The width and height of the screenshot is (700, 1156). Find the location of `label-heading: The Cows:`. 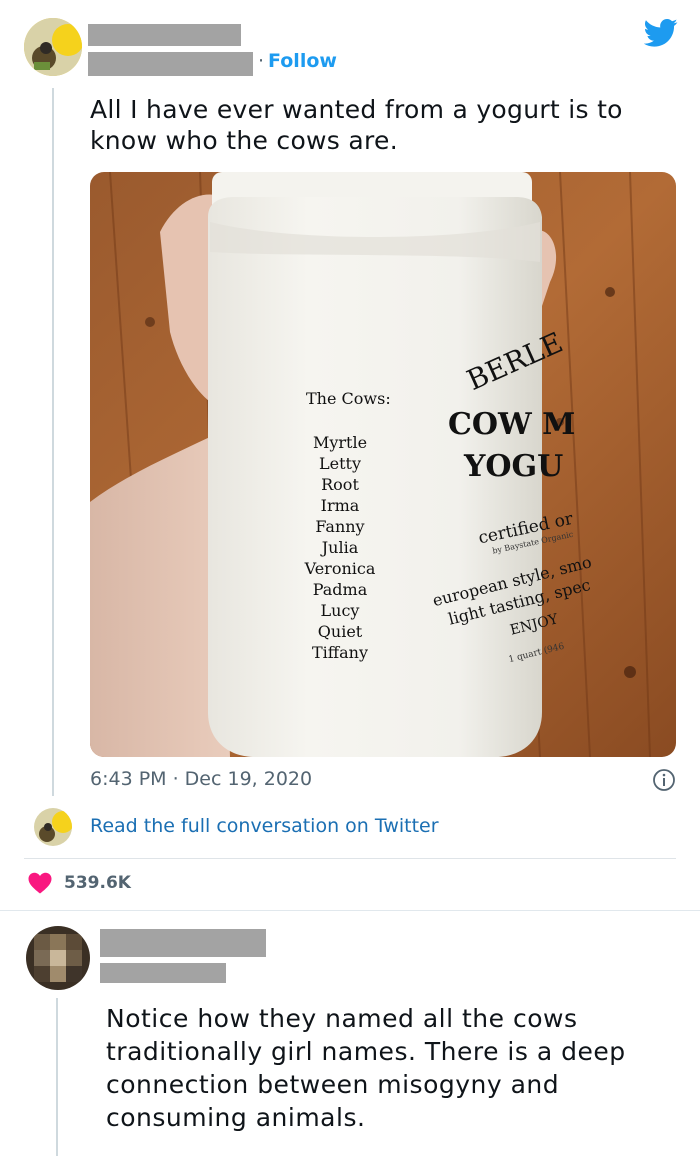

label-heading: The Cows: is located at coordinates (348, 398).